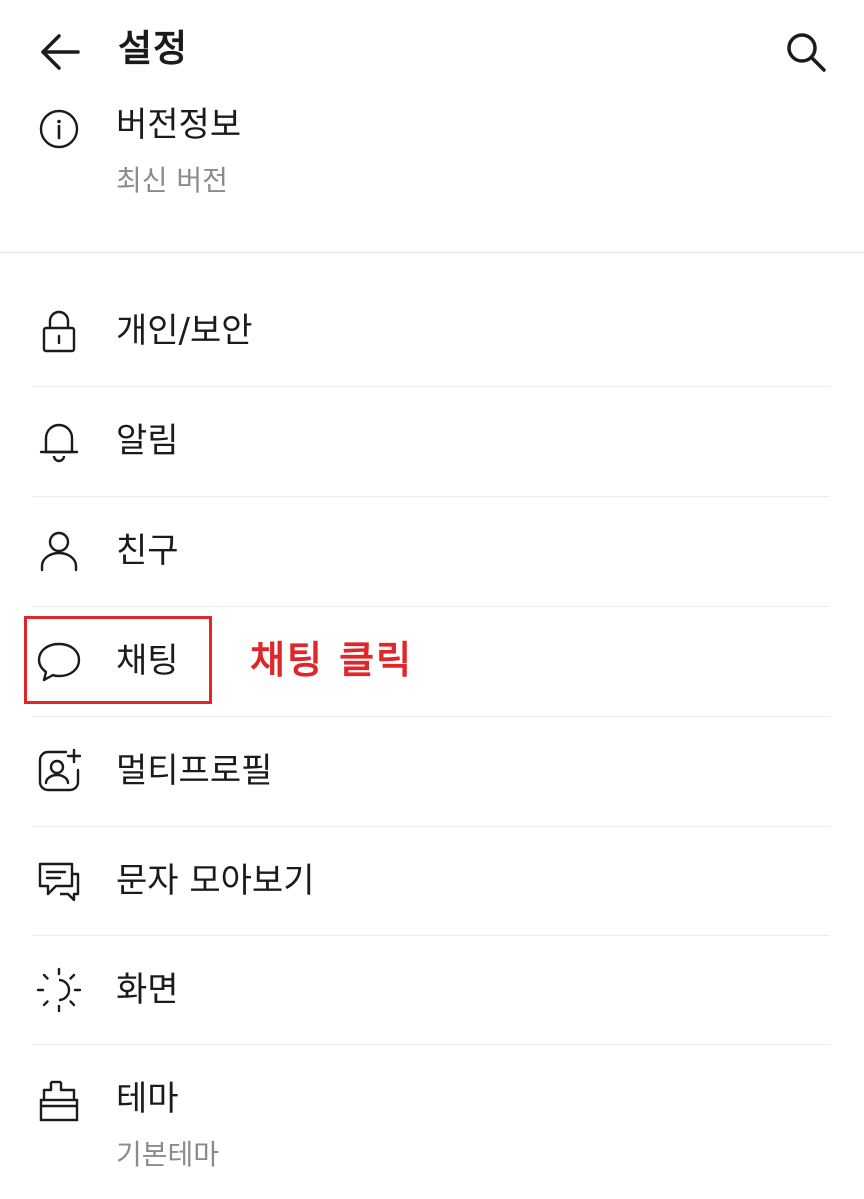 The width and height of the screenshot is (864, 1199). I want to click on messages-icon, so click(59, 881).